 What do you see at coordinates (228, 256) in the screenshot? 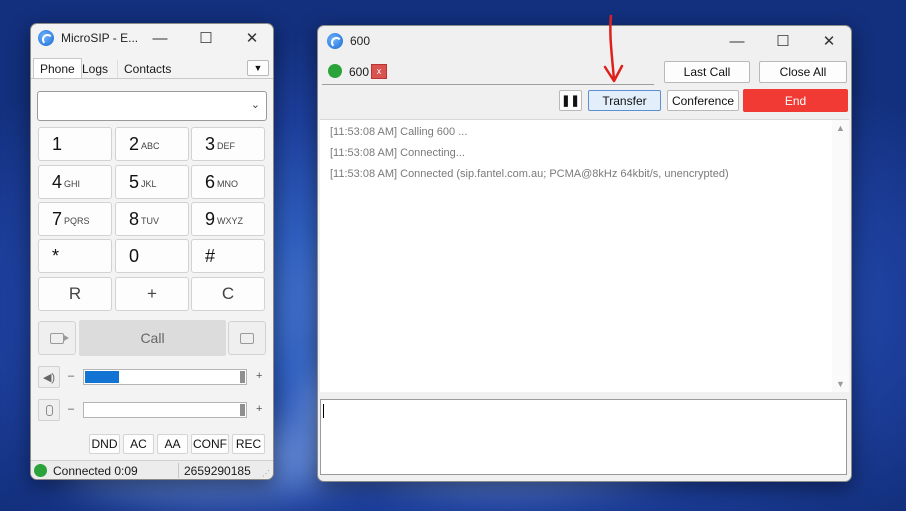
I see `dialpad-key: #` at bounding box center [228, 256].